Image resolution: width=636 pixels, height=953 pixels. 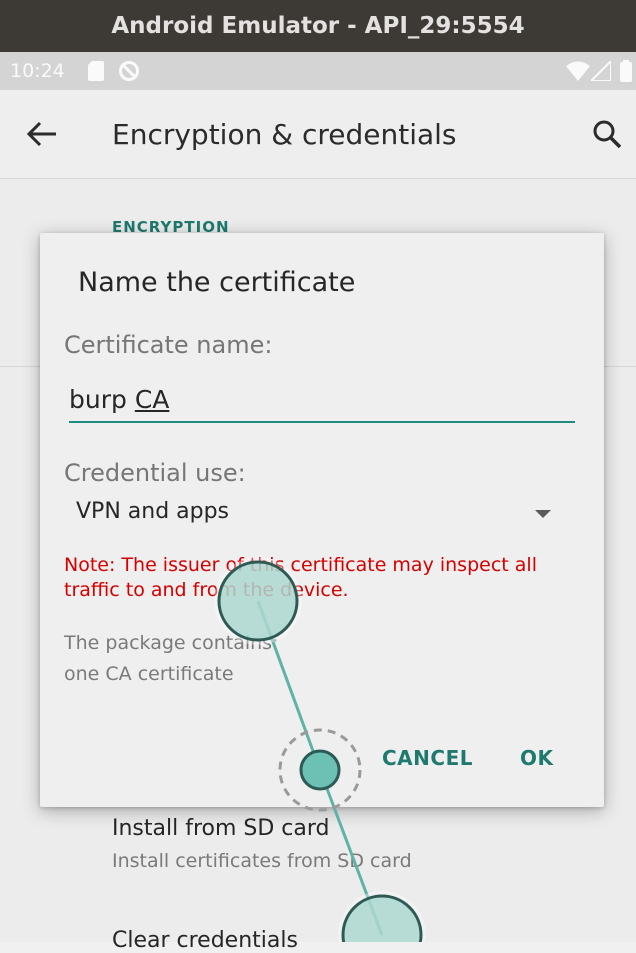 What do you see at coordinates (607, 134) in the screenshot?
I see `search-icon` at bounding box center [607, 134].